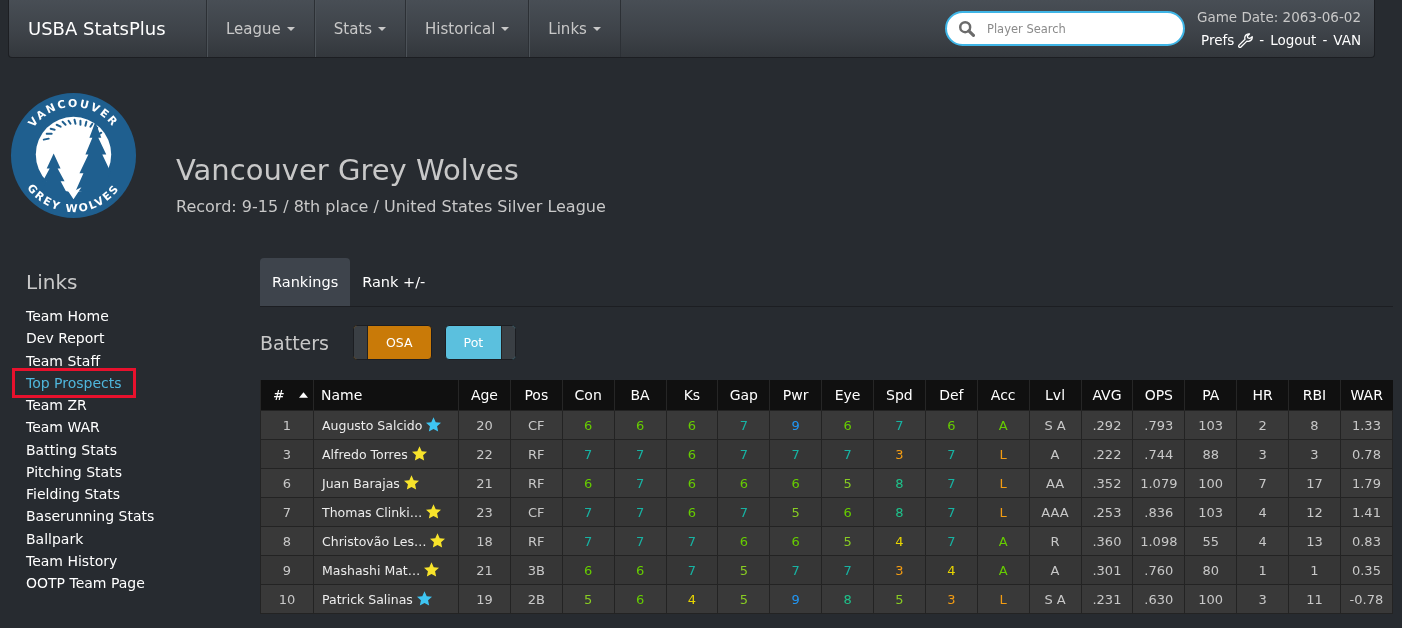  Describe the element at coordinates (484, 454) in the screenshot. I see `table-cell: 22` at that location.